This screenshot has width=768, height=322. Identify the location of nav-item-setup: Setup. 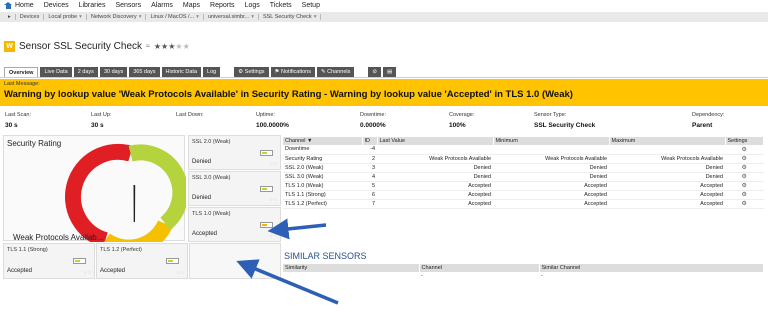
(311, 5).